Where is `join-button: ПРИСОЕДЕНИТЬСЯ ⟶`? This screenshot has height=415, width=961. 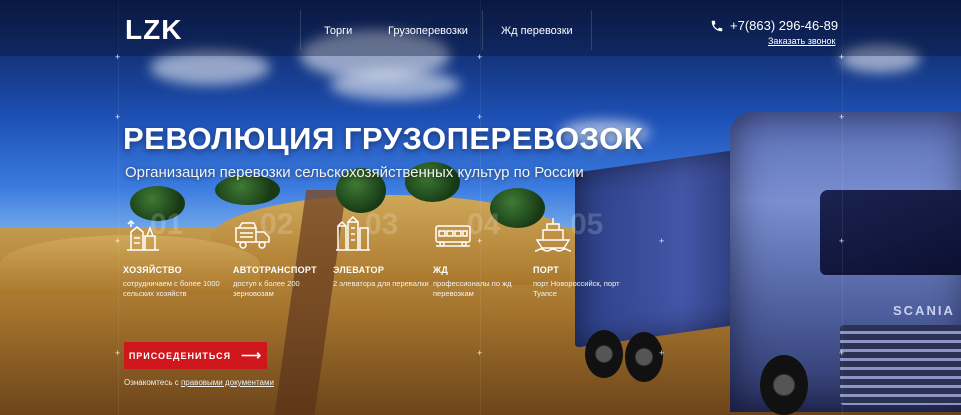 join-button: ПРИСОЕДЕНИТЬСЯ ⟶ is located at coordinates (195, 355).